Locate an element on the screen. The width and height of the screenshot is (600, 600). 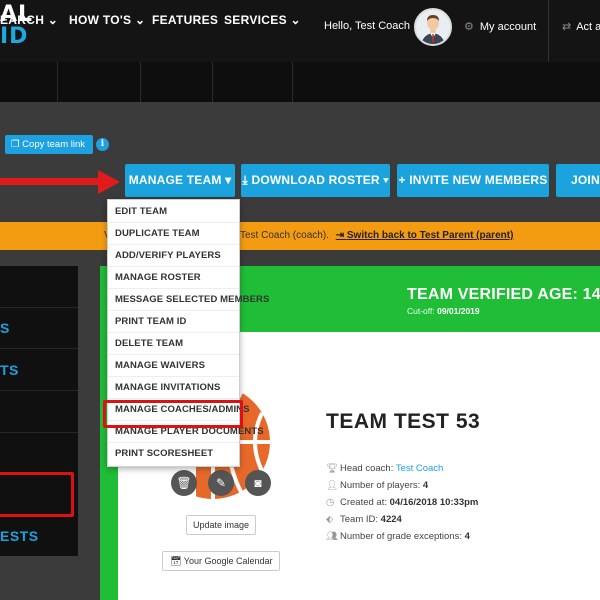
edit-image-button: ✎ is located at coordinates (221, 483).